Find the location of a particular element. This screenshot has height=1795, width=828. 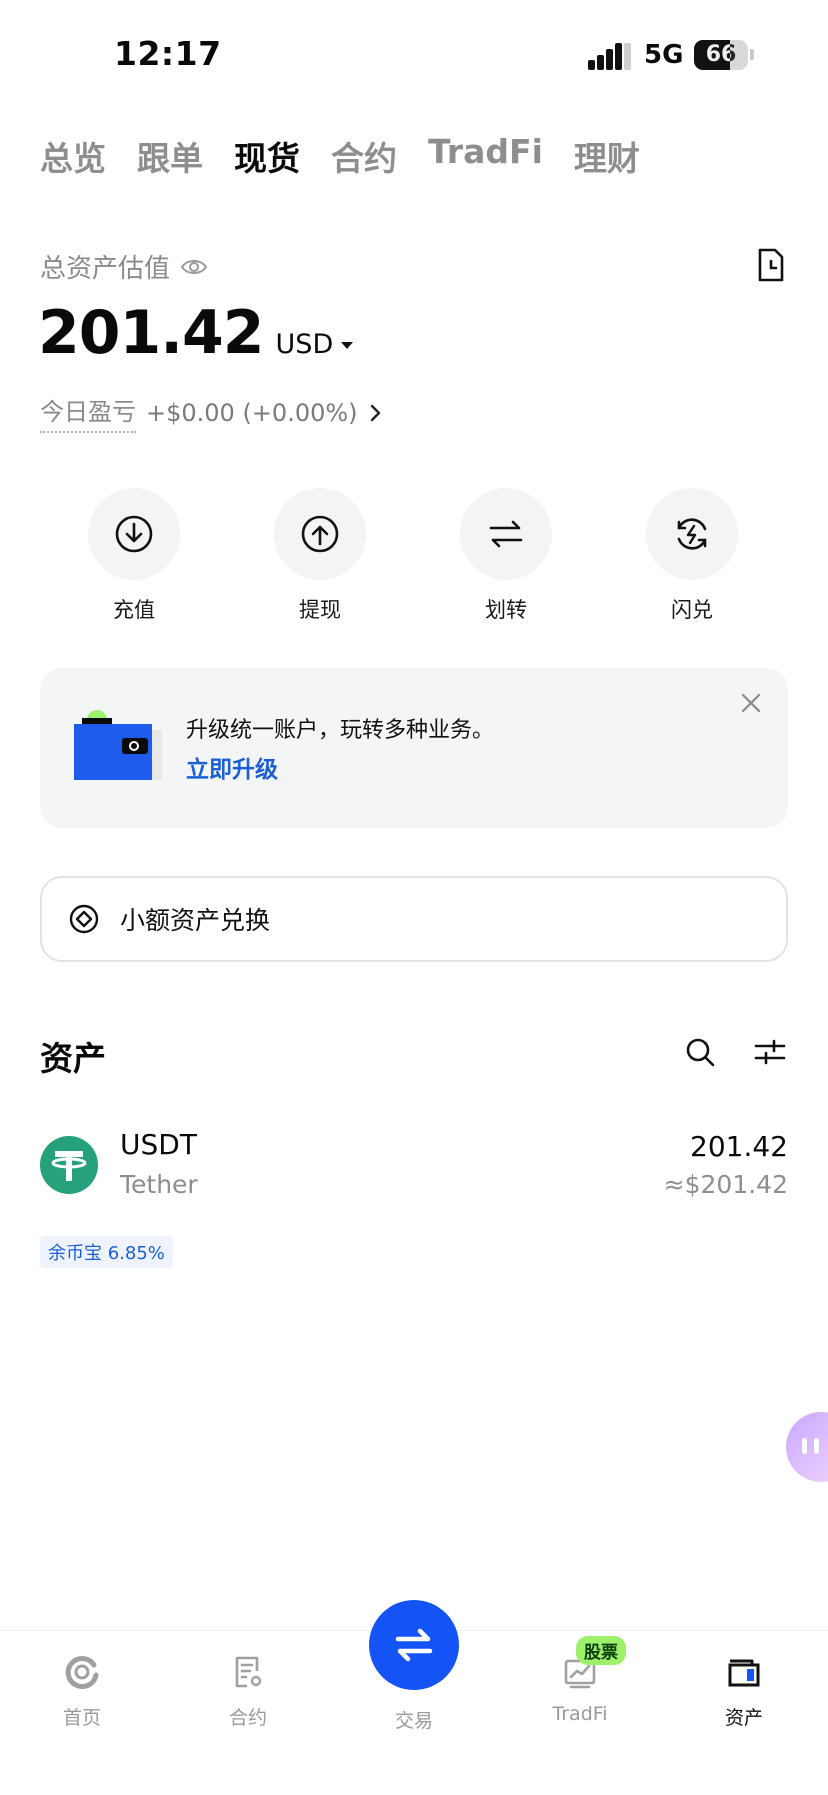

balance-row: 201.42 USD is located at coordinates (196, 333).